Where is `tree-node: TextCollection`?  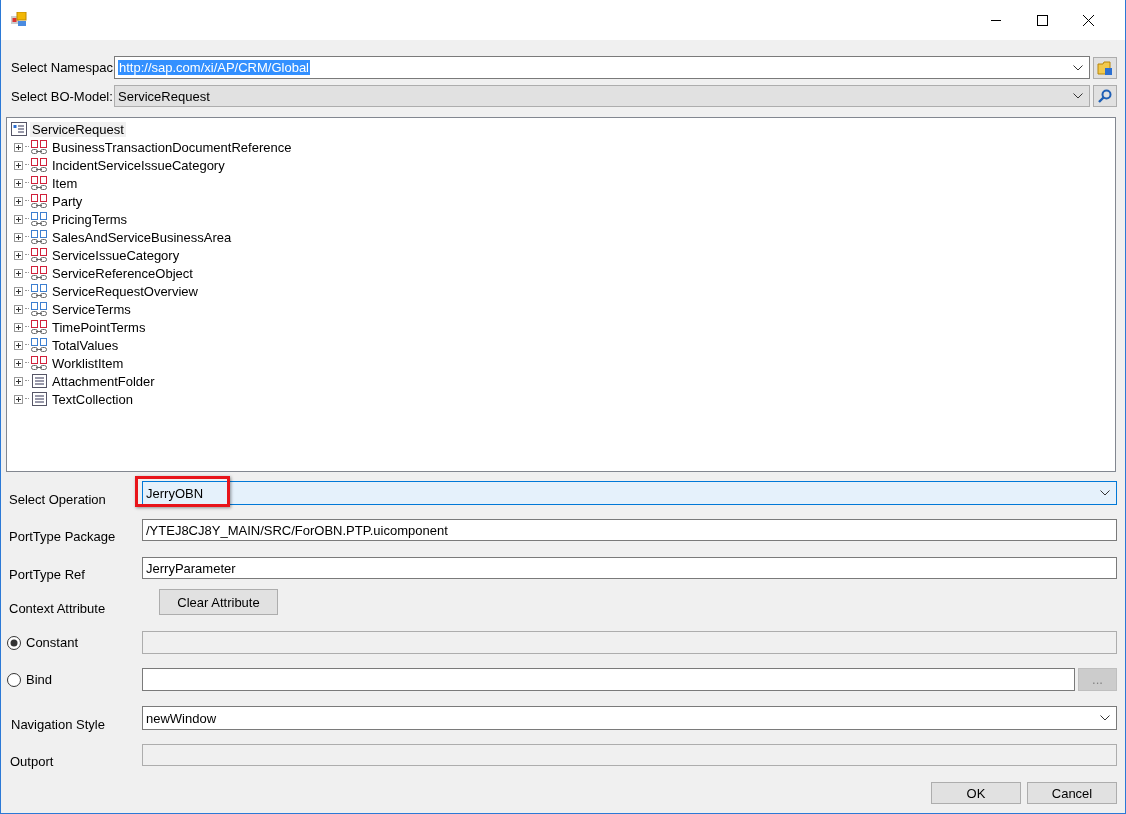 tree-node: TextCollection is located at coordinates (92, 399).